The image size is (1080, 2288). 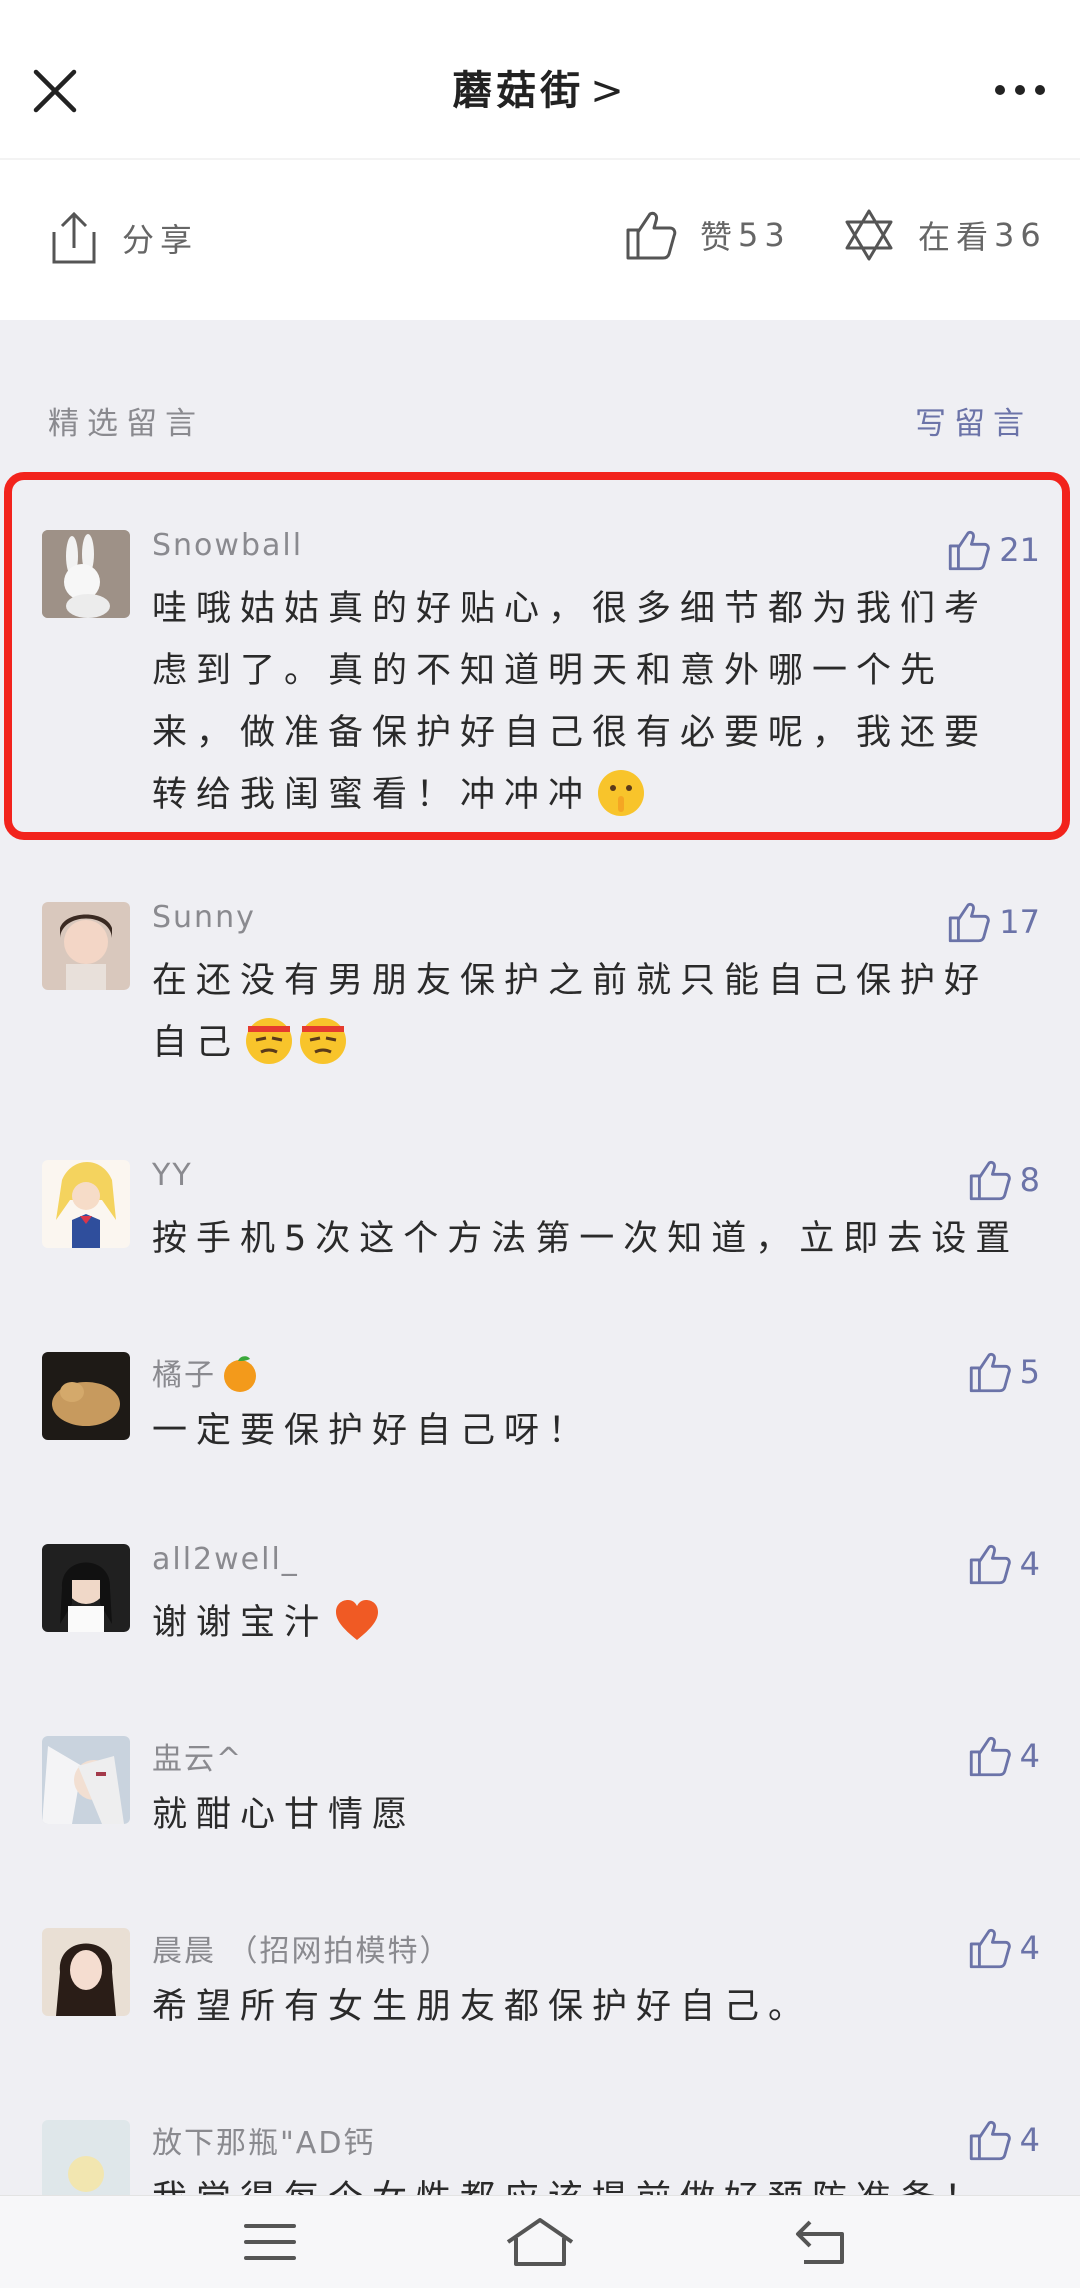 I want to click on write-comment-button: 写留言, so click(x=973, y=420).